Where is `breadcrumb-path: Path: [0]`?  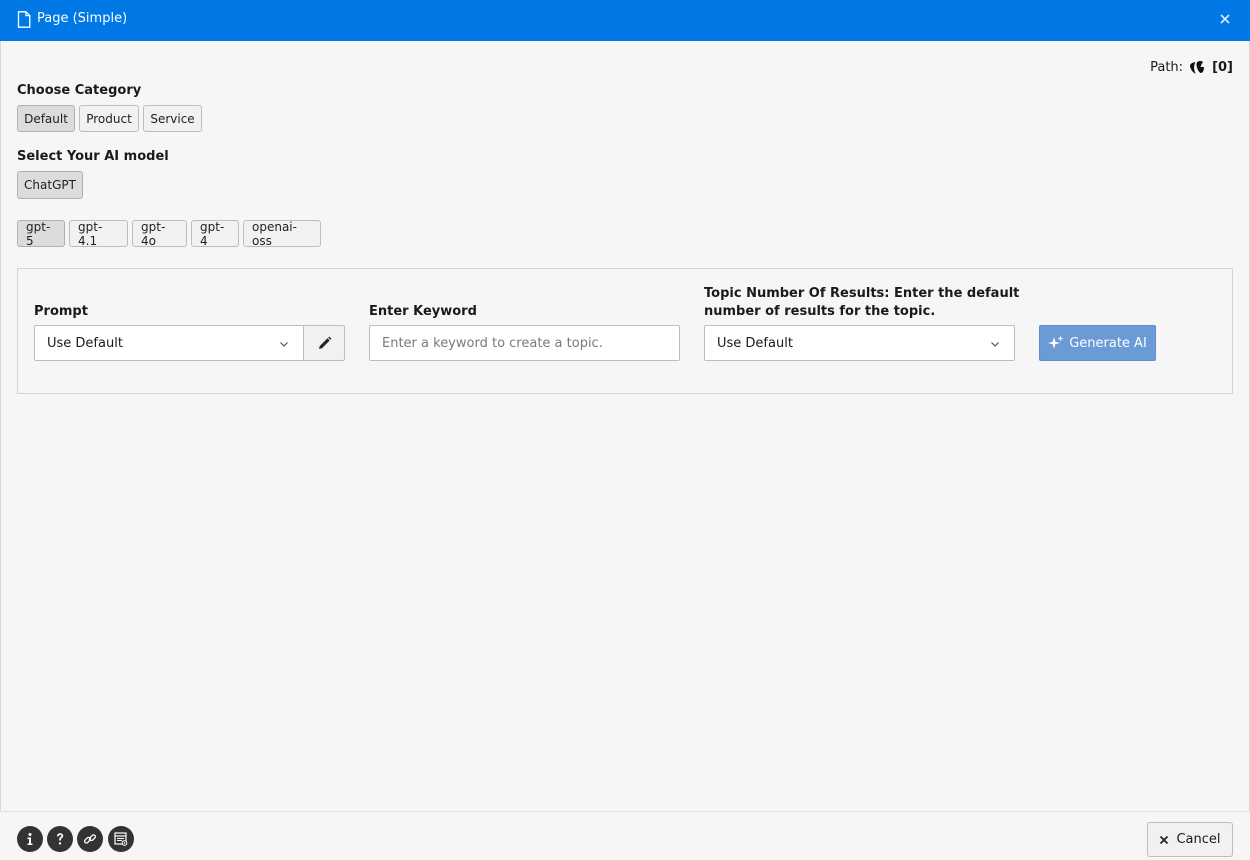
breadcrumb-path: Path: [0] is located at coordinates (1191, 67).